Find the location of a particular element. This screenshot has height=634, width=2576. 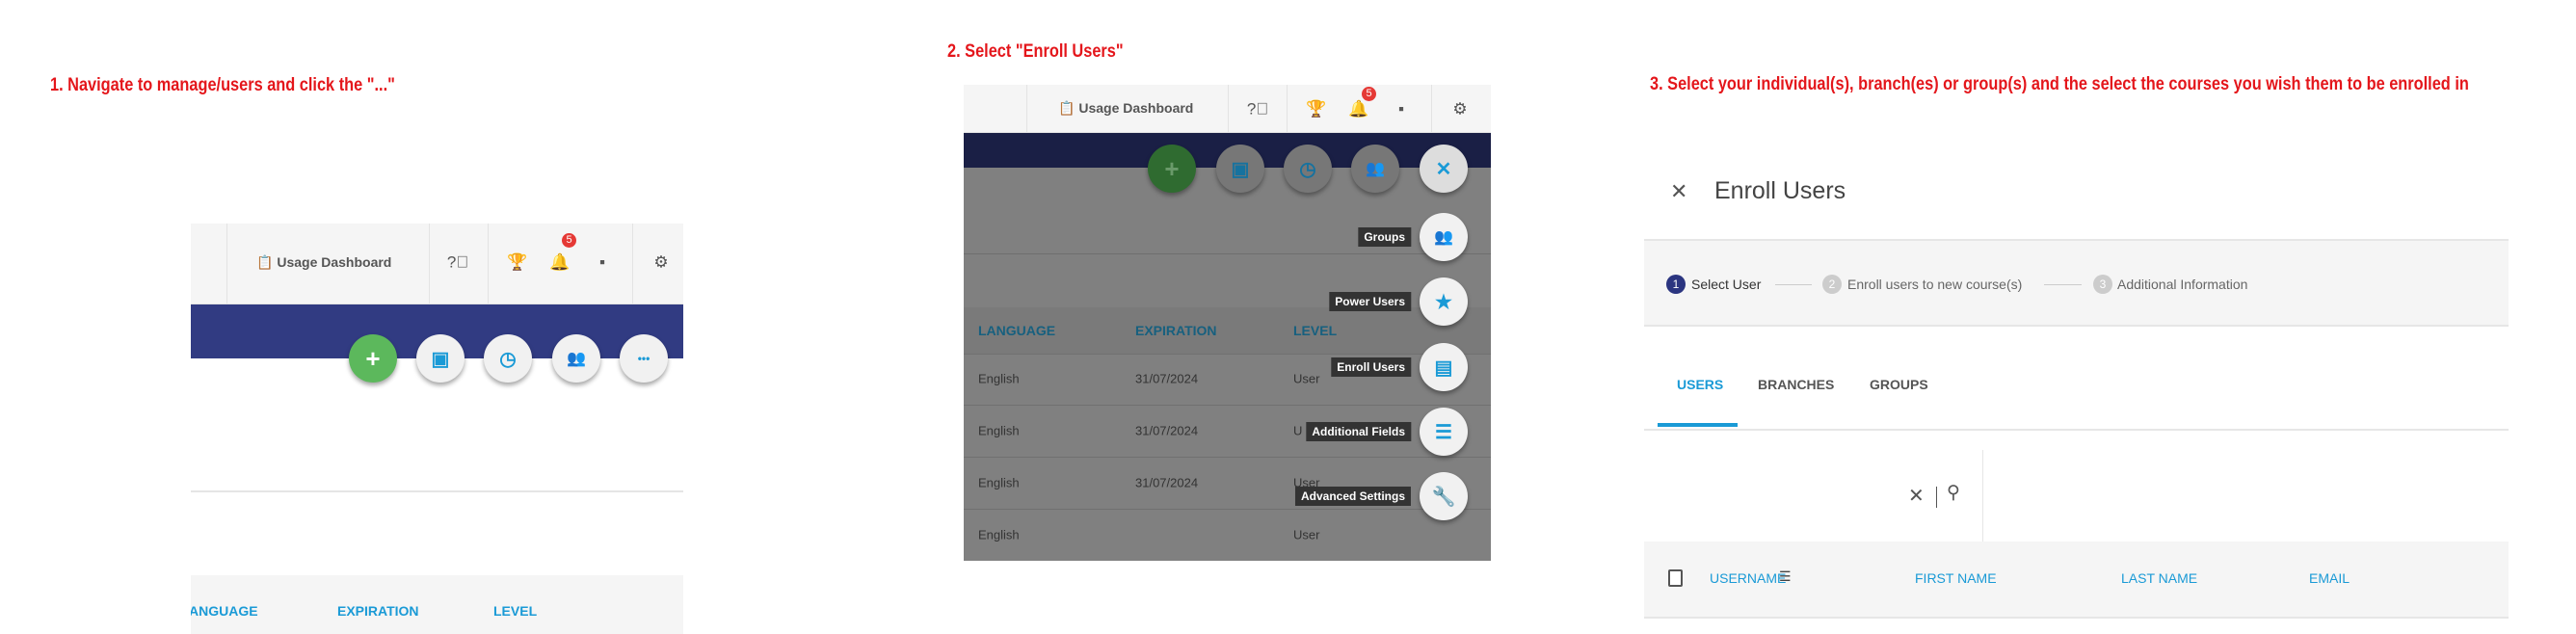

column-language: LANGUAGE is located at coordinates (1016, 330).